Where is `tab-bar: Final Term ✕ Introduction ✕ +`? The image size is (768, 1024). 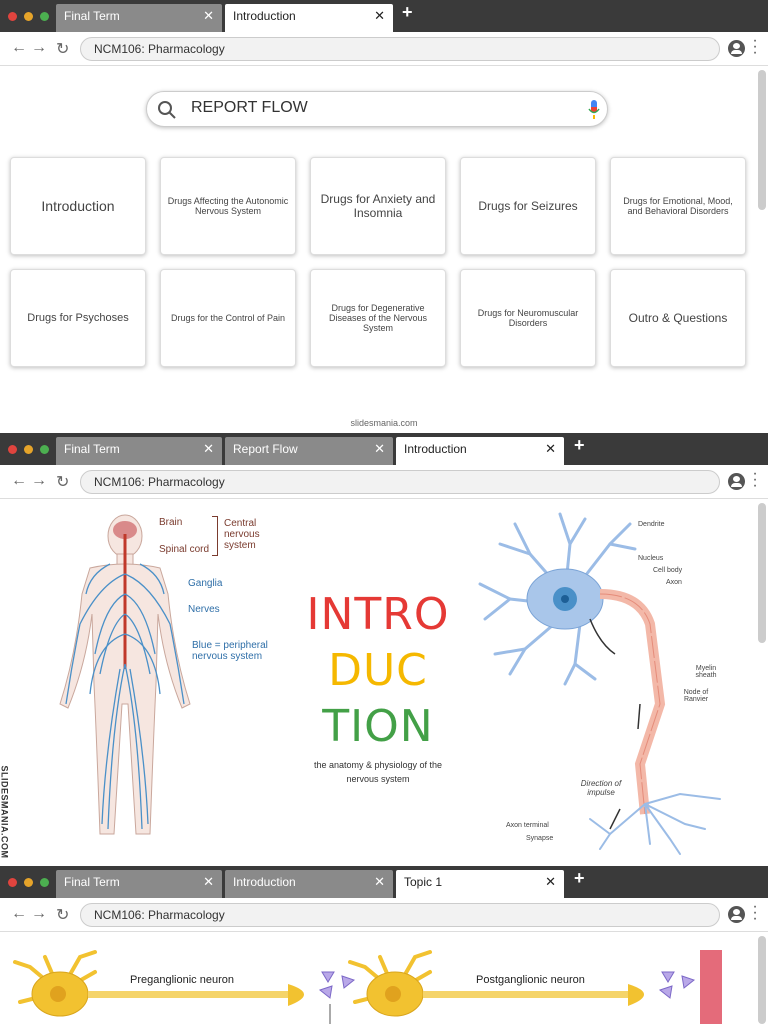
tab-bar: Final Term ✕ Introduction ✕ + is located at coordinates (384, 16).